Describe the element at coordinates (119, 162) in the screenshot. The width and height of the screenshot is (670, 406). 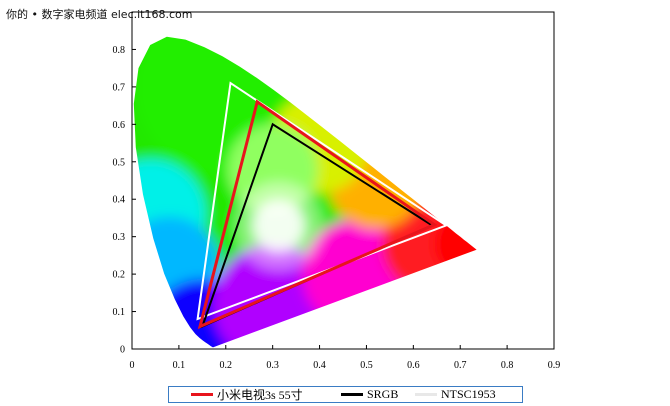
I see `y-tick-label: 0.5` at that location.